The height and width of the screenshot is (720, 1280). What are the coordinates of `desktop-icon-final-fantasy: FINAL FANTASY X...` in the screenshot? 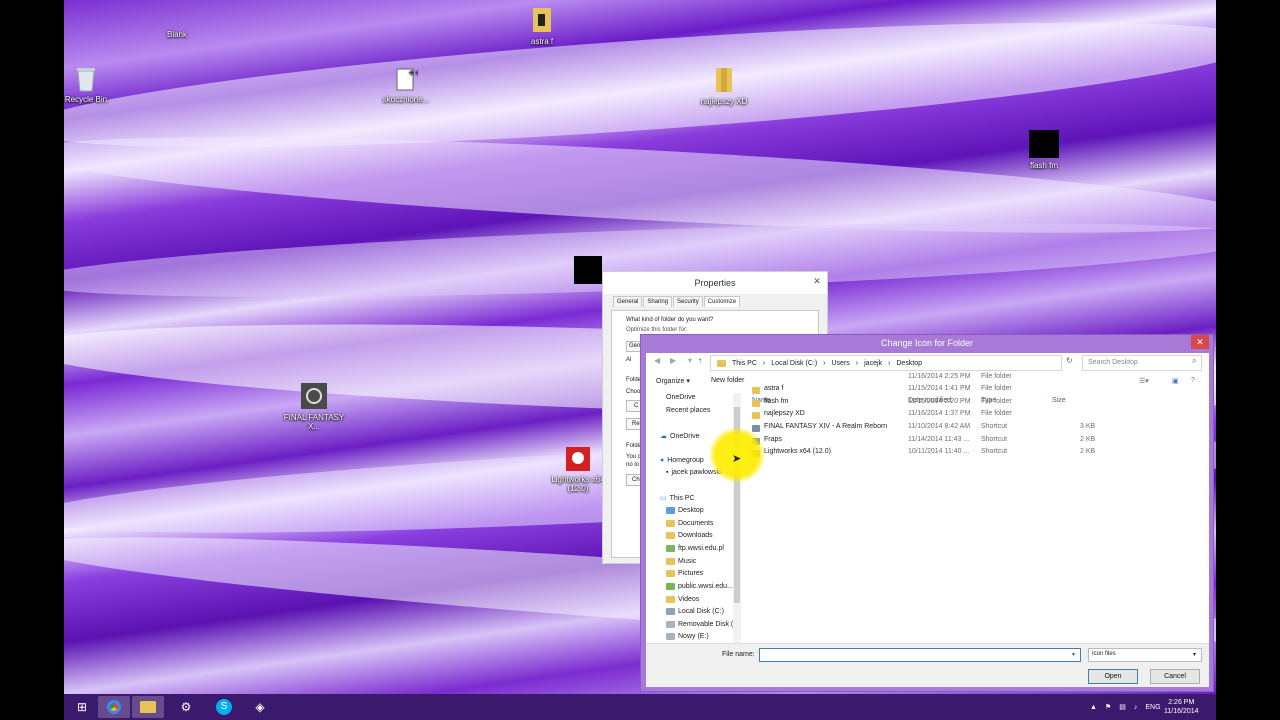 It's located at (314, 406).